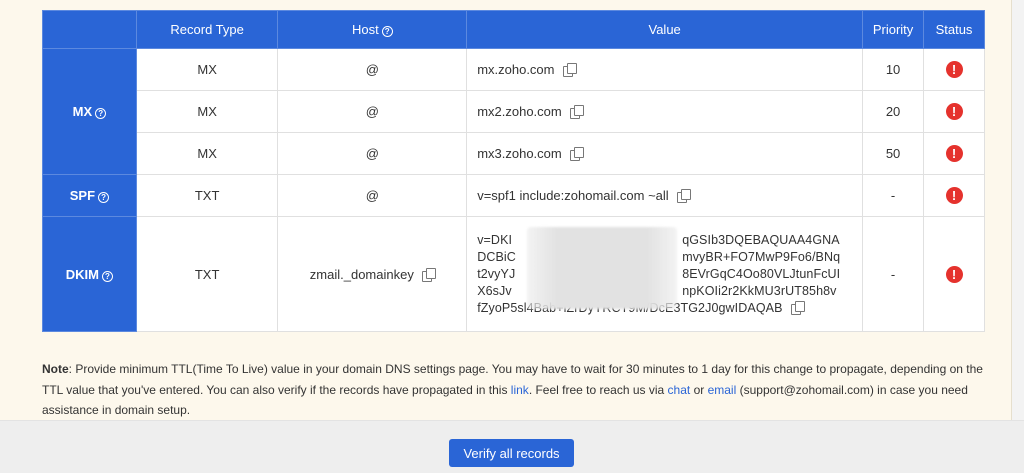  I want to click on table-header-row: Record Type Host? Value Priority Status, so click(513, 29).